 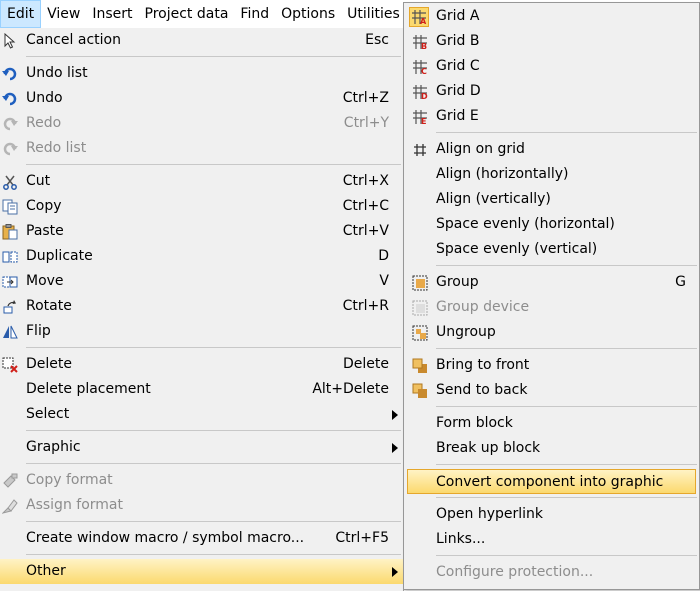 What do you see at coordinates (551, 448) in the screenshot?
I see `menu-item-break-up-block: Break up block` at bounding box center [551, 448].